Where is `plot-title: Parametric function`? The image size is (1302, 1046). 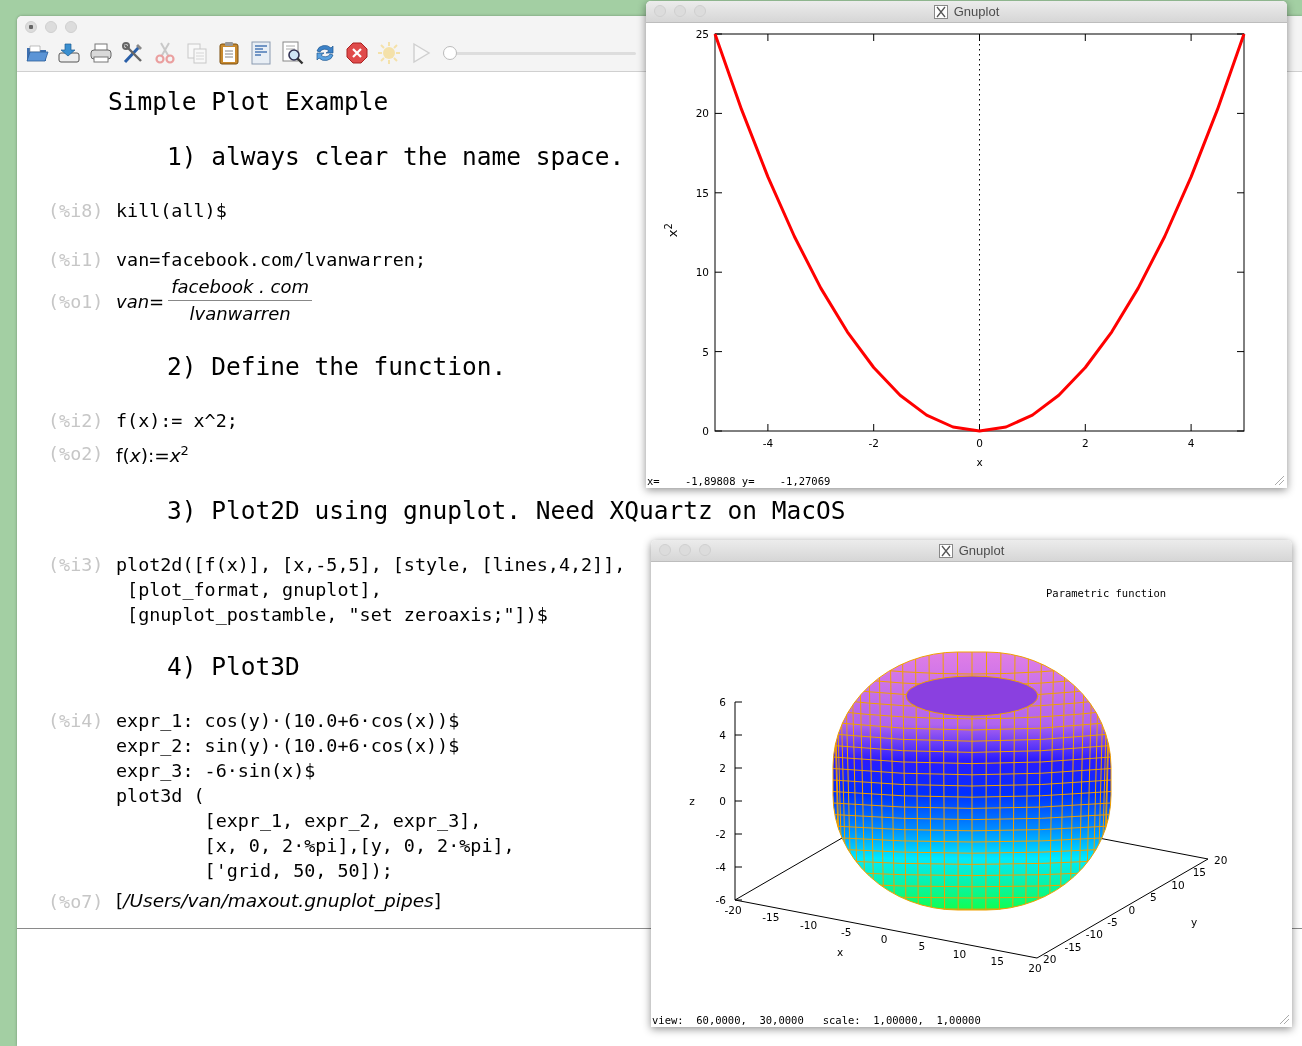 plot-title: Parametric function is located at coordinates (1106, 593).